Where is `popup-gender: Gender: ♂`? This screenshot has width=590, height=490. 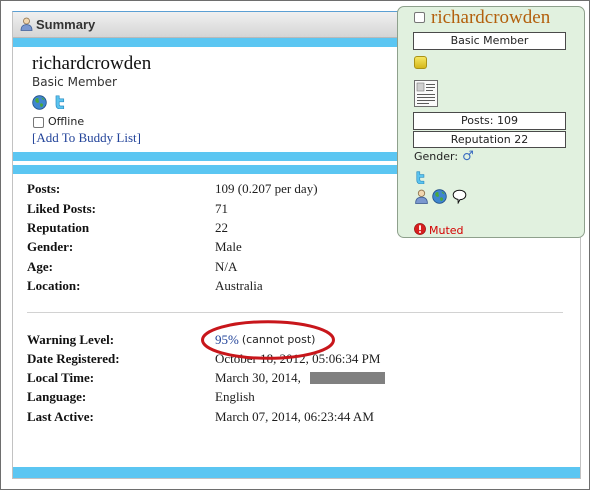 popup-gender: Gender: ♂ is located at coordinates (444, 157).